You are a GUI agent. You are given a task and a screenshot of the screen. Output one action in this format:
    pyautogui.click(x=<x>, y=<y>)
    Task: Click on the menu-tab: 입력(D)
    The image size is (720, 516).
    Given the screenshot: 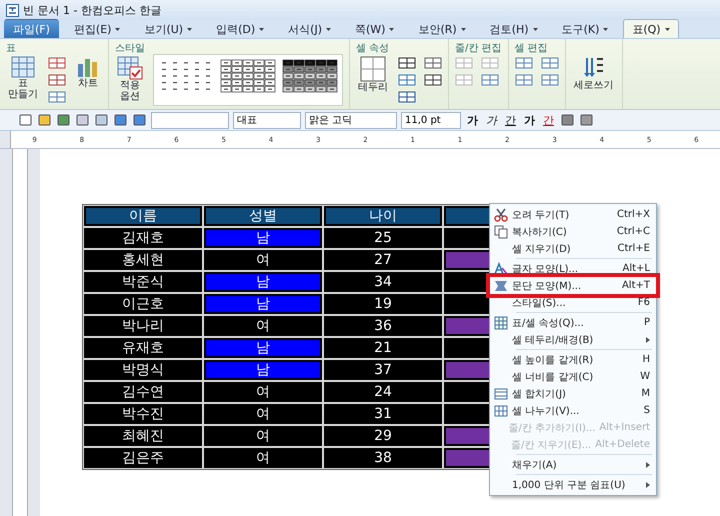 What is the action you would take?
    pyautogui.click(x=240, y=28)
    